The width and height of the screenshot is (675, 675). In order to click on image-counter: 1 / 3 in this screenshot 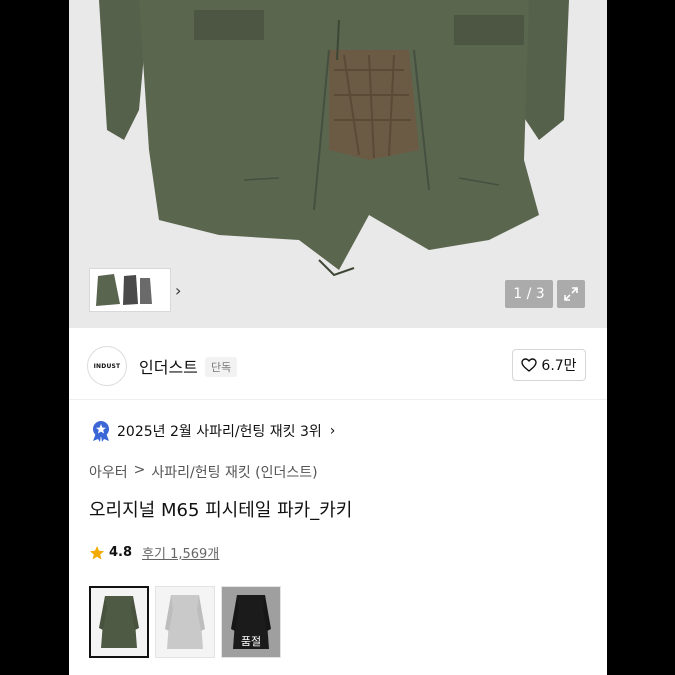, I will do `click(529, 294)`.